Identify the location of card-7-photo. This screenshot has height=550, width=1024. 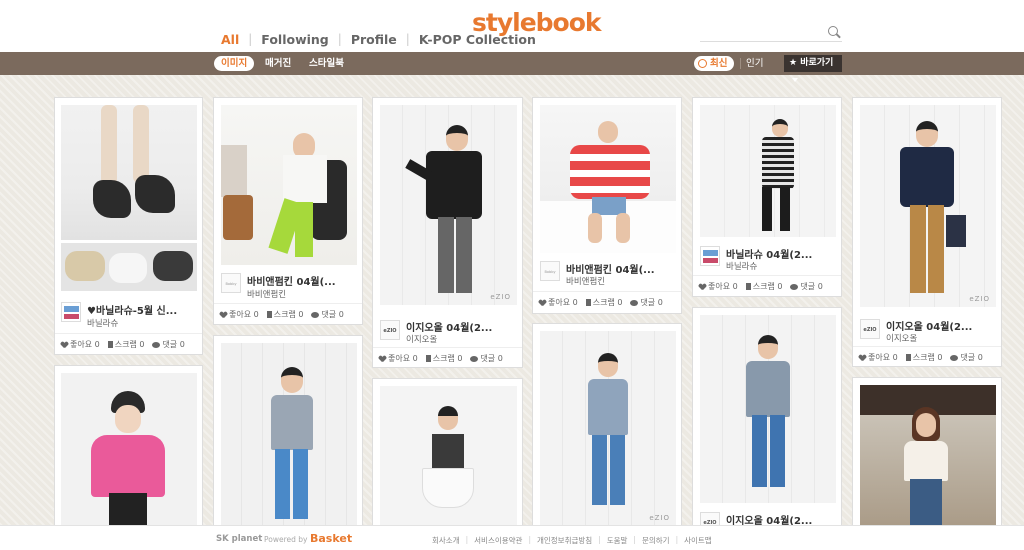
(129, 450).